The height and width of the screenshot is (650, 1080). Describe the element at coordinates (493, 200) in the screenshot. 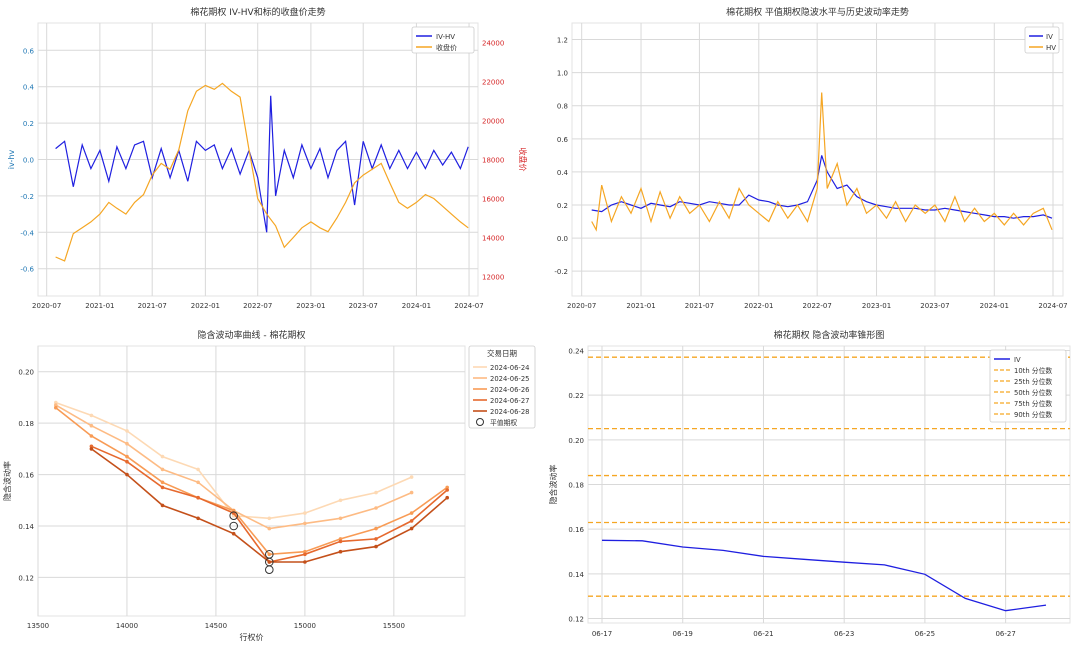

I see `y2-tick-label: 16000` at that location.